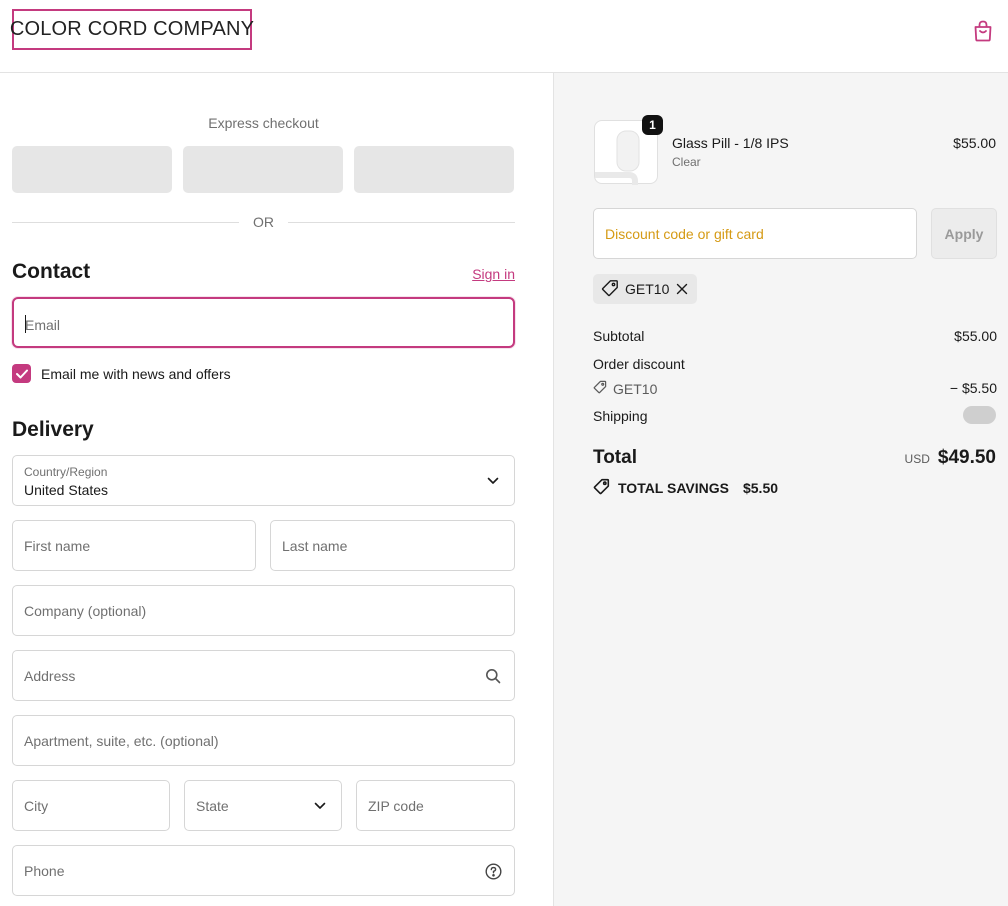 This screenshot has height=906, width=1008. Describe the element at coordinates (975, 336) in the screenshot. I see `subtotal-value: $55.00` at that location.